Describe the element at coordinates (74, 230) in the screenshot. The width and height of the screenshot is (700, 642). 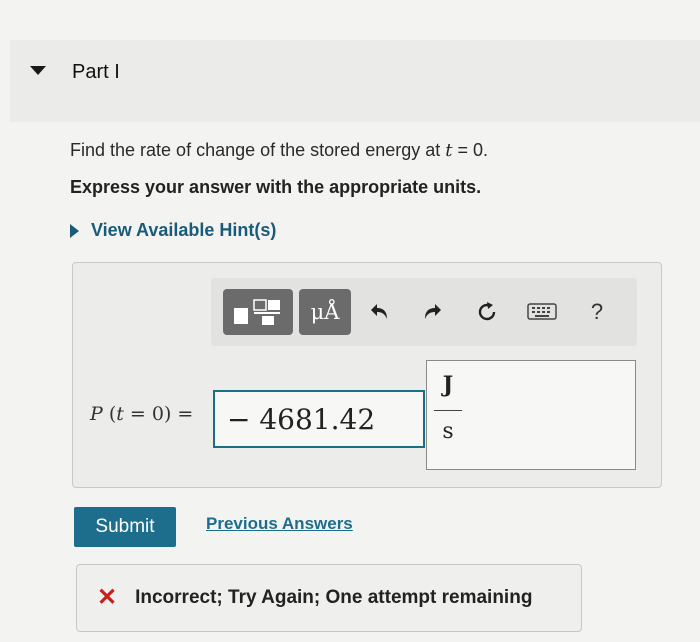
I see `expand-caret-icon` at that location.